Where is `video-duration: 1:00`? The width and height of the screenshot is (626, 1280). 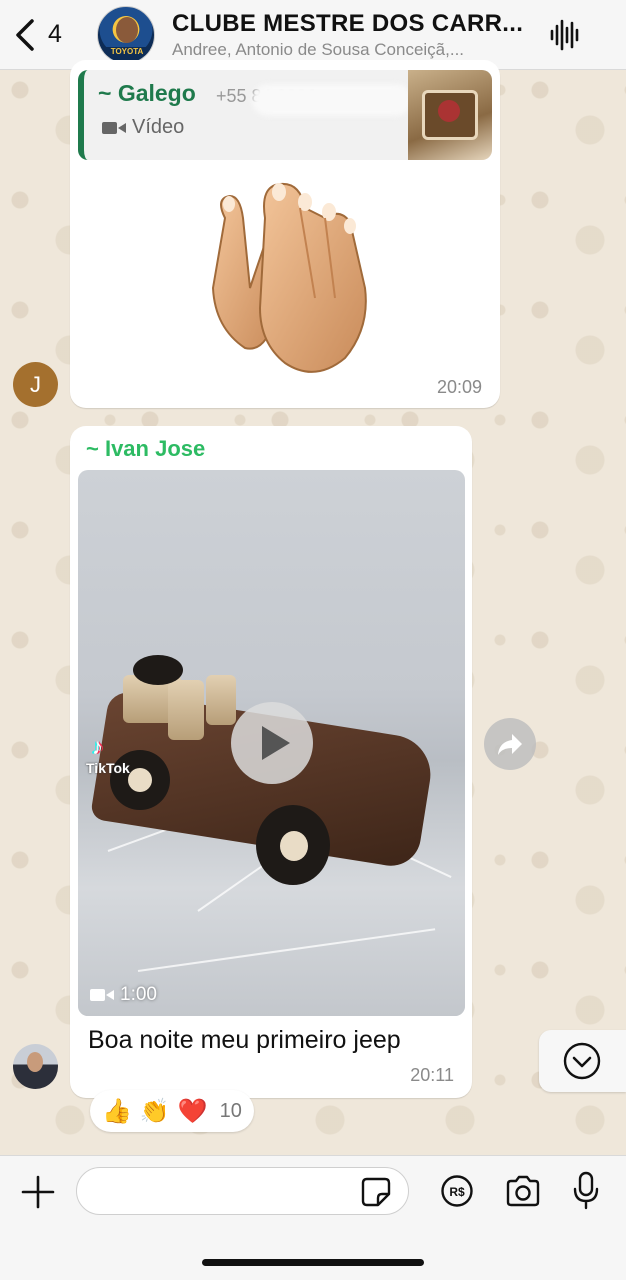
video-duration: 1:00 is located at coordinates (138, 994).